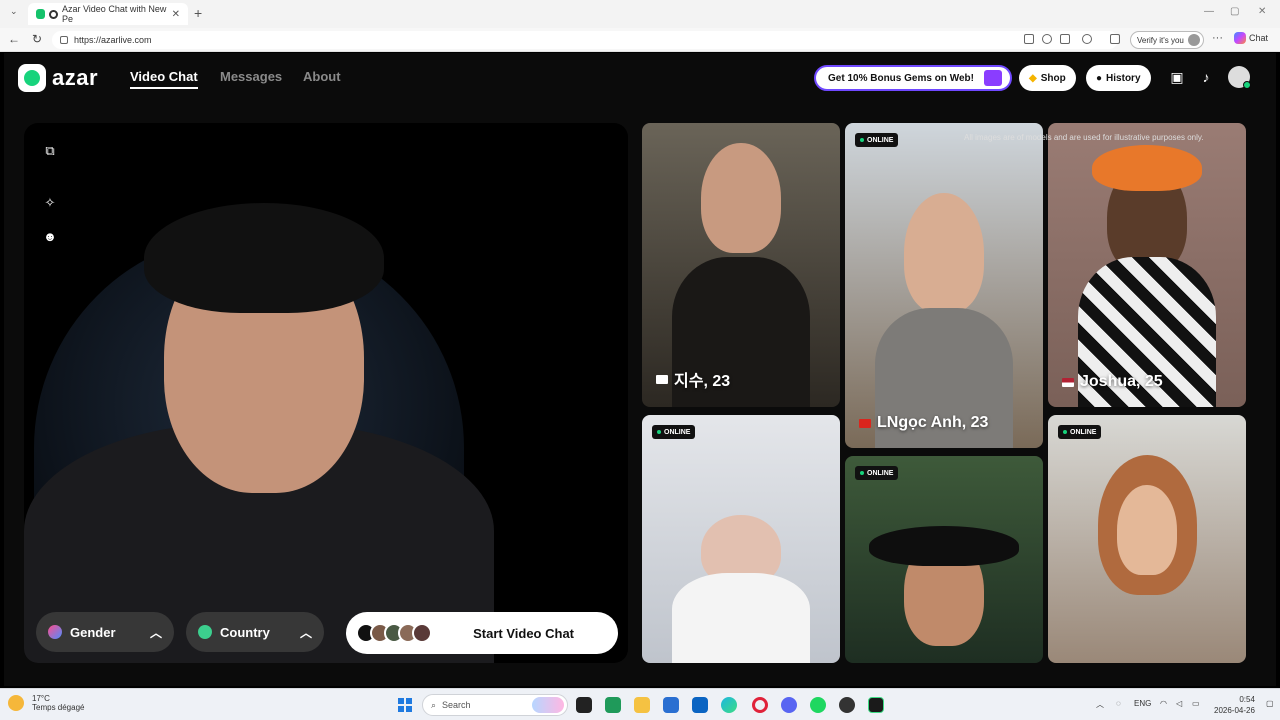  What do you see at coordinates (923, 423) in the screenshot?
I see `profile-name: LNgọc Anh, 23` at bounding box center [923, 423].